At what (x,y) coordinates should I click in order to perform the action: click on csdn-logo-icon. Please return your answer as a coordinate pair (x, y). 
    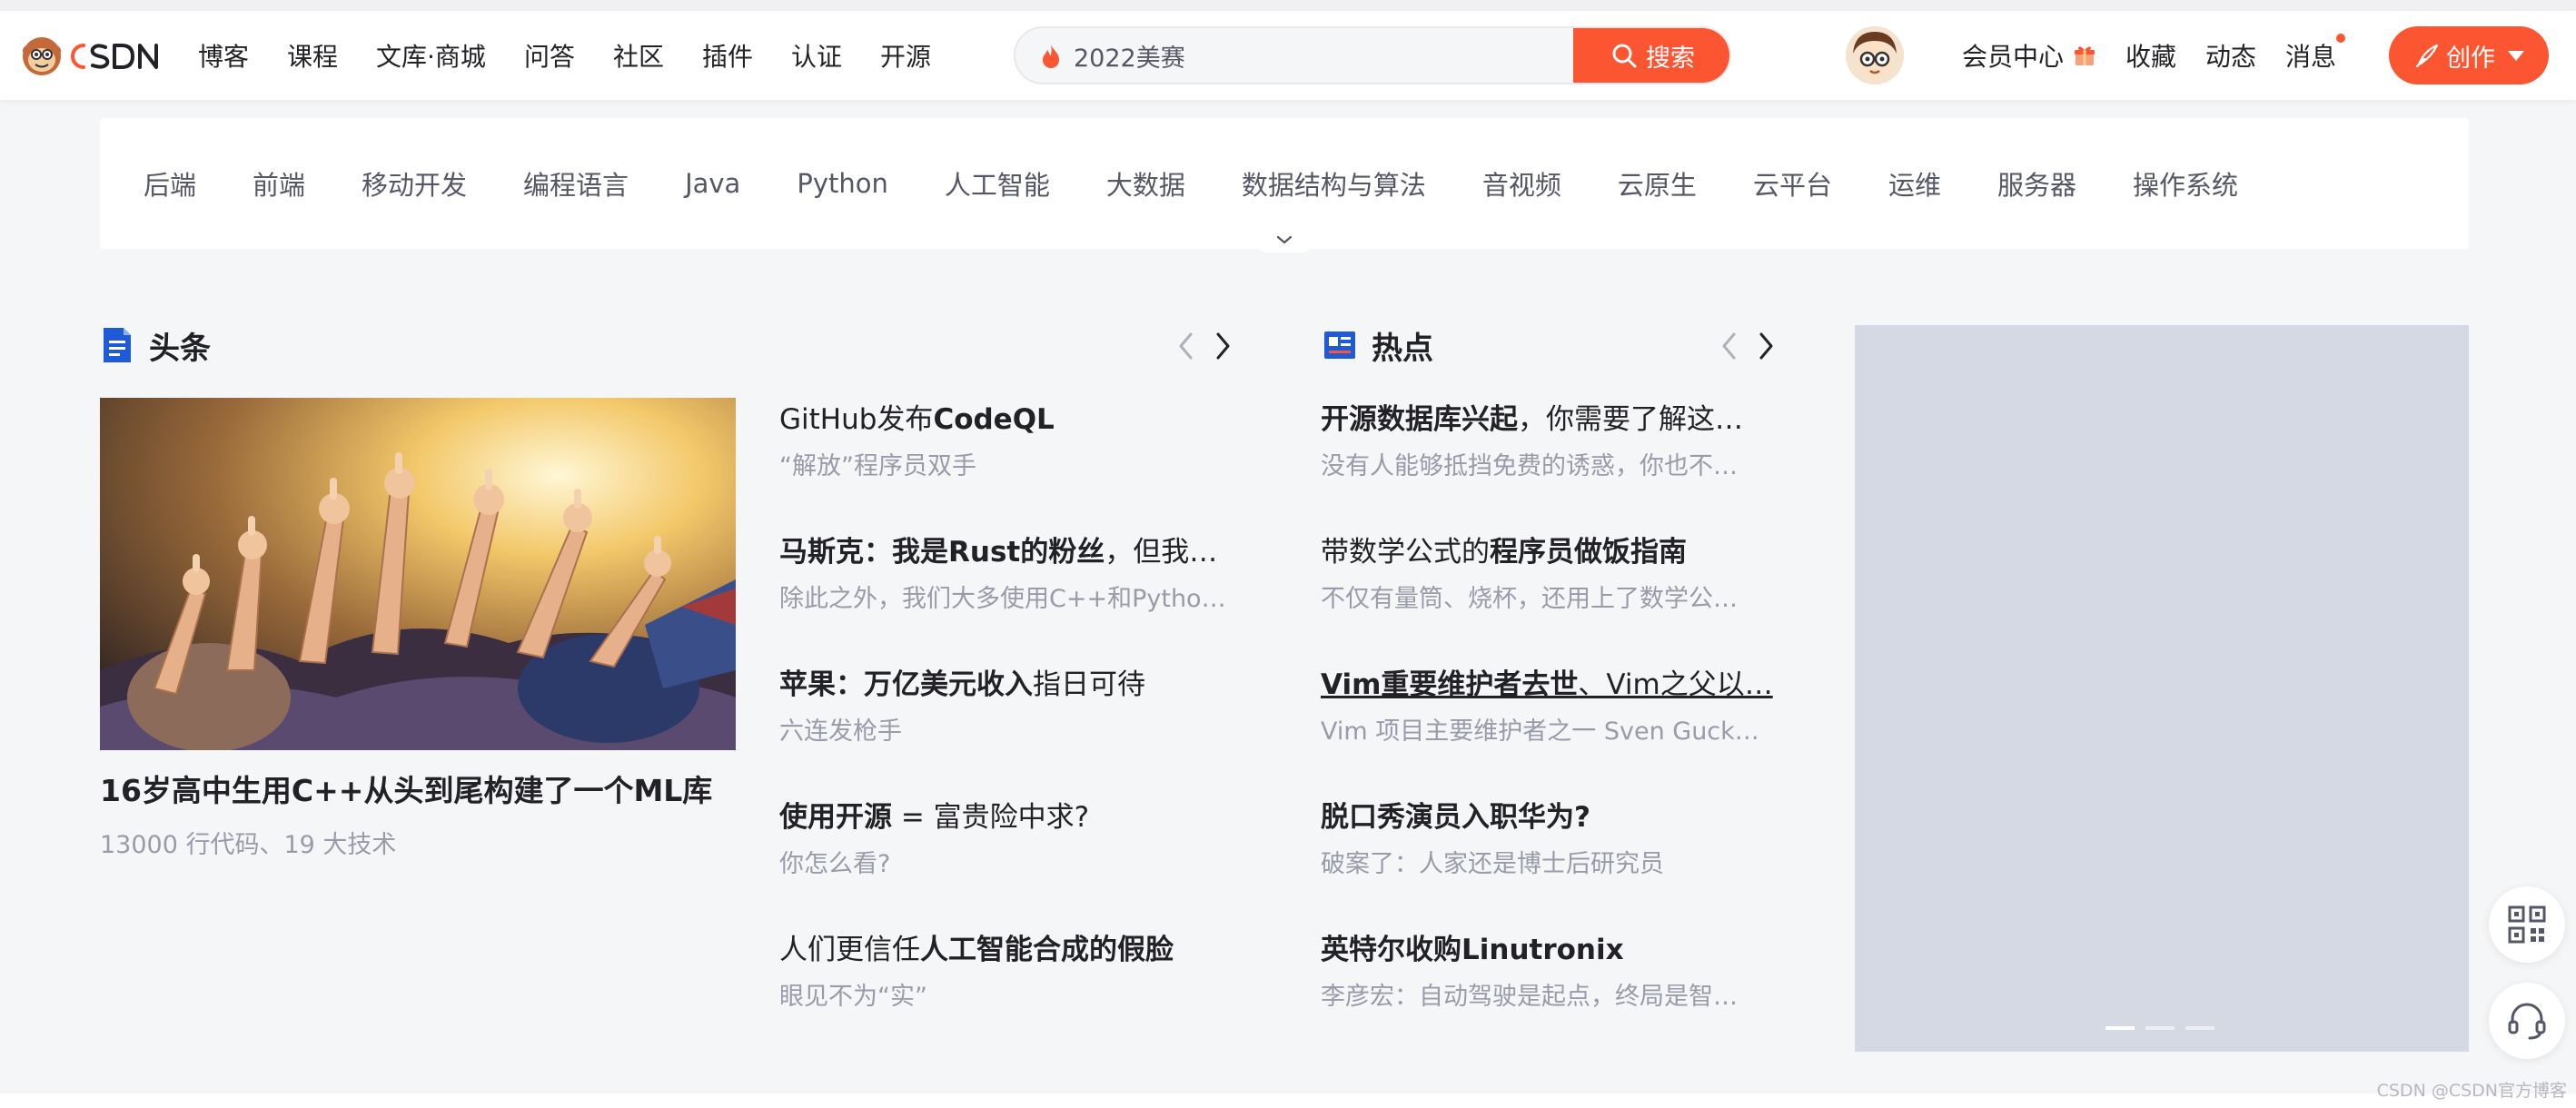
    Looking at the image, I should click on (90, 56).